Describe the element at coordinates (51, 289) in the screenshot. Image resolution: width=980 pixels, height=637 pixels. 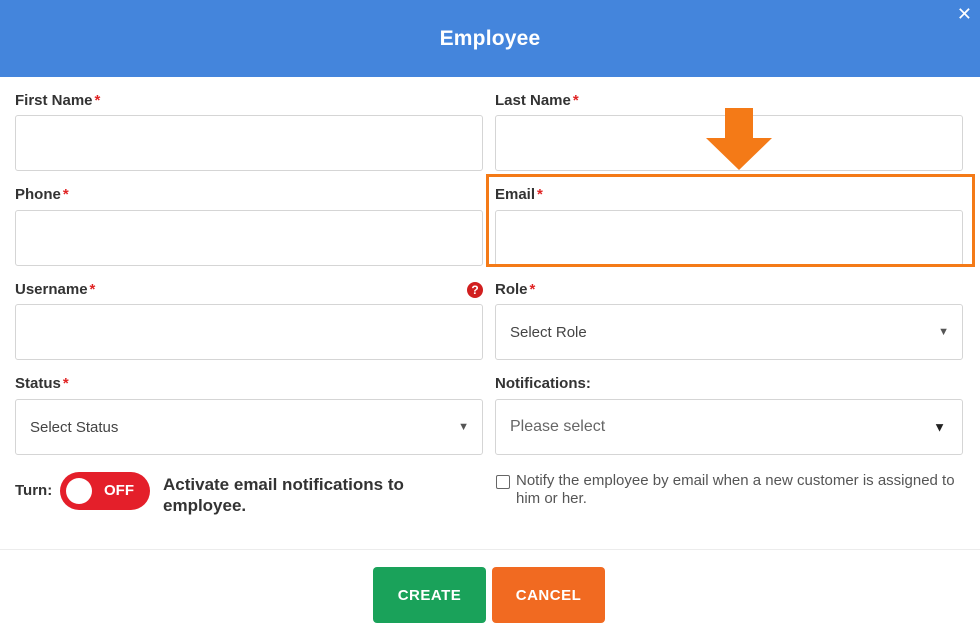
I see `username-label-text: Username` at that location.